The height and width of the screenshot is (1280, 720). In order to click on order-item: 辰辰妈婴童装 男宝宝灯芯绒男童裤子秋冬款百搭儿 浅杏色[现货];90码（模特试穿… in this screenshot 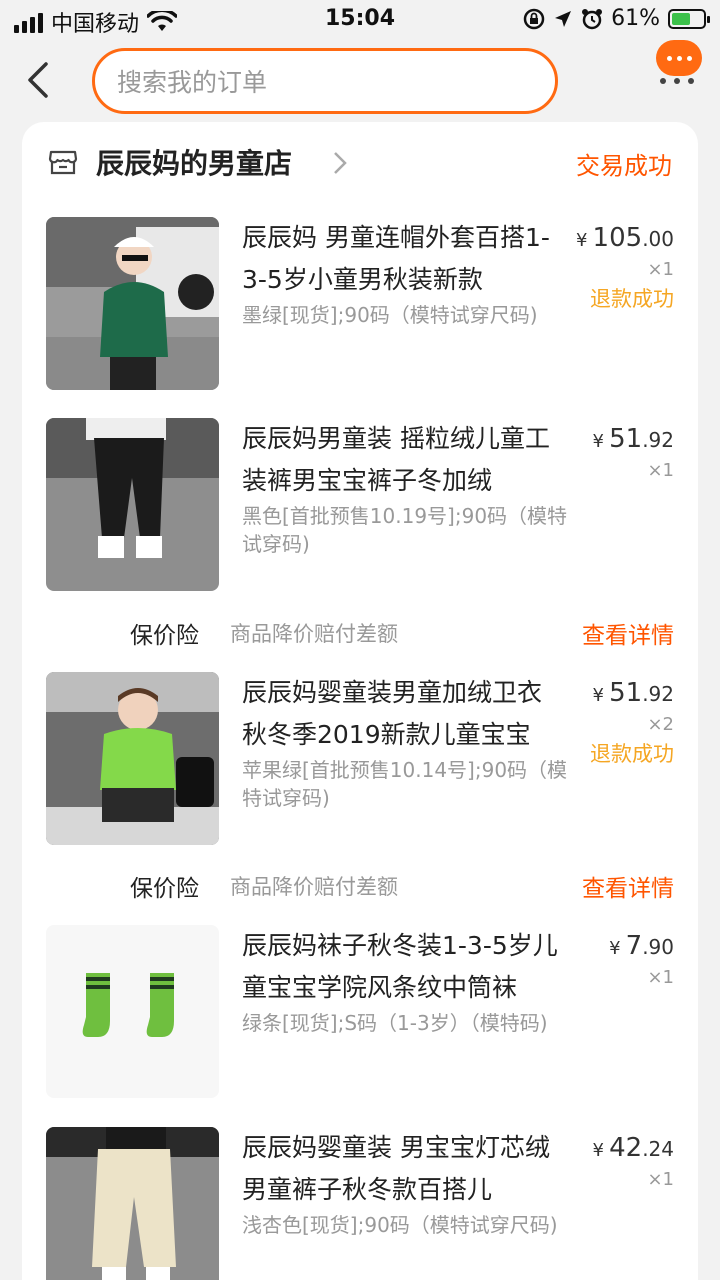, I will do `click(360, 1203)`.